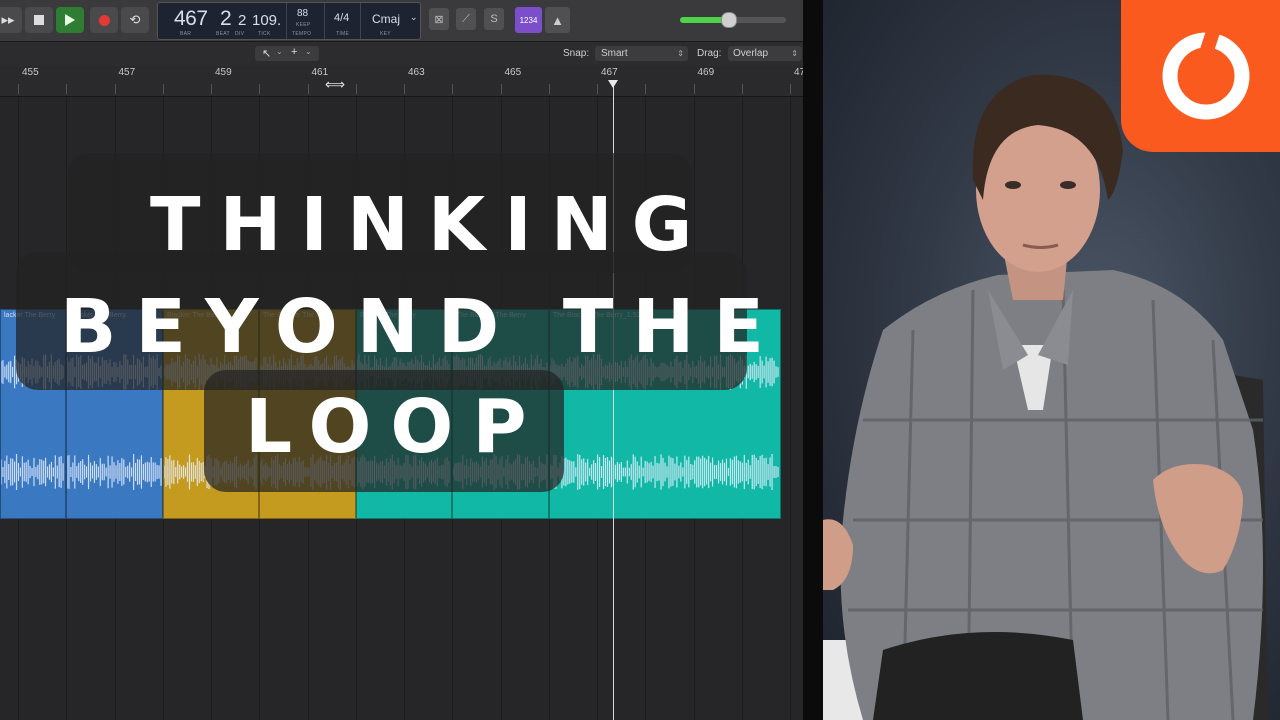  I want to click on metronome-button: ▲, so click(557, 20).